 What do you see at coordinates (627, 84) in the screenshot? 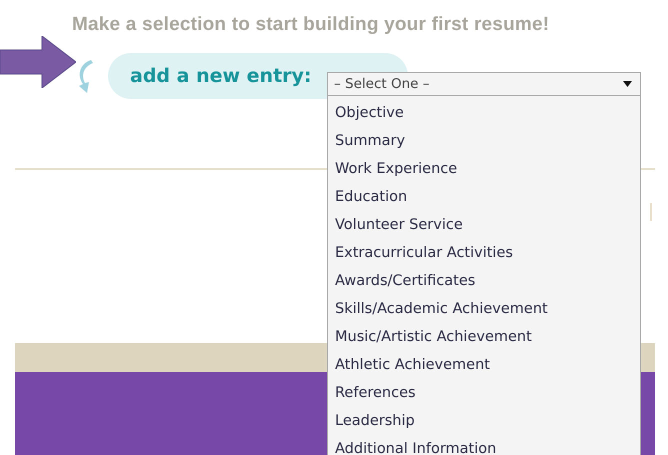
I see `caret-icon` at bounding box center [627, 84].